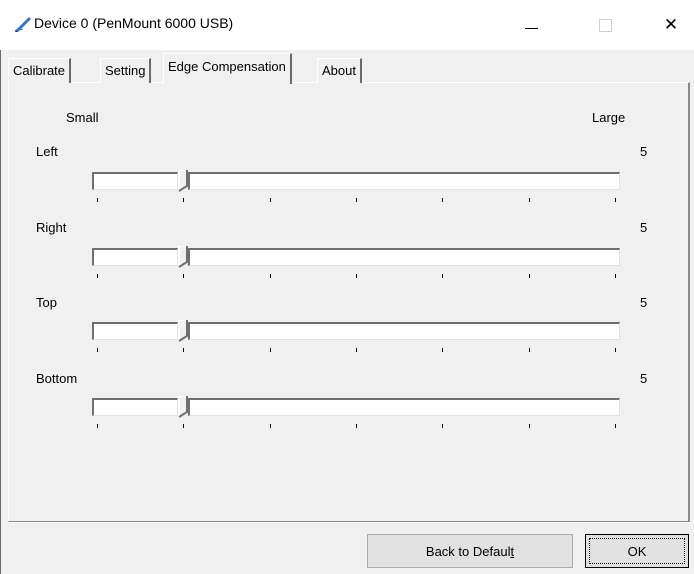 The width and height of the screenshot is (694, 574). What do you see at coordinates (531, 28) in the screenshot?
I see `minimize-icon` at bounding box center [531, 28].